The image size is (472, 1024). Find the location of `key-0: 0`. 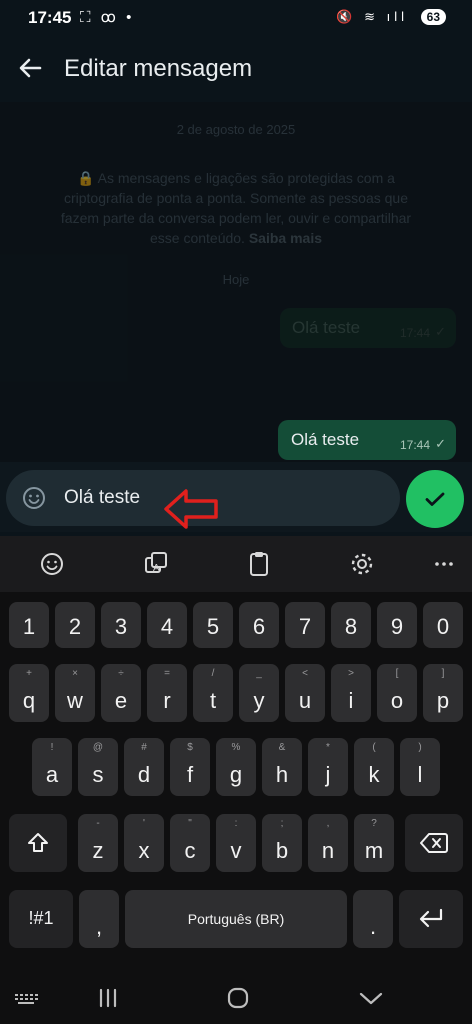

key-0: 0 is located at coordinates (443, 625).